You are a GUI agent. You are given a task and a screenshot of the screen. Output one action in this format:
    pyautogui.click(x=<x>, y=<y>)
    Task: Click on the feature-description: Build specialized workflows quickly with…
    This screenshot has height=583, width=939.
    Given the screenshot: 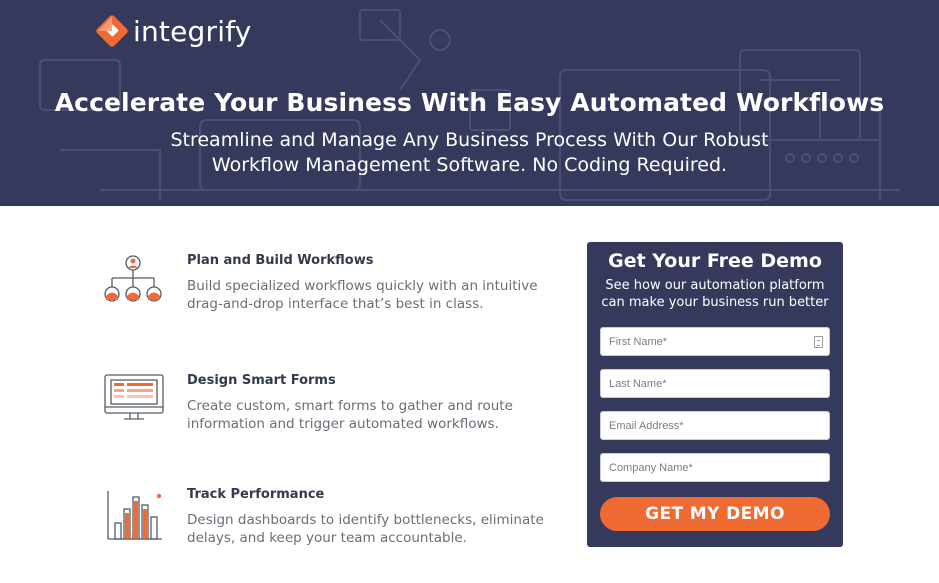 What is the action you would take?
    pyautogui.click(x=367, y=295)
    